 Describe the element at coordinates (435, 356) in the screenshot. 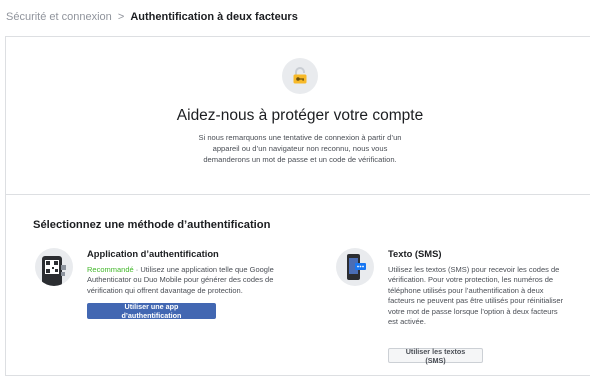

I see `use-sms-button: Utiliser les textos (SMS)` at that location.